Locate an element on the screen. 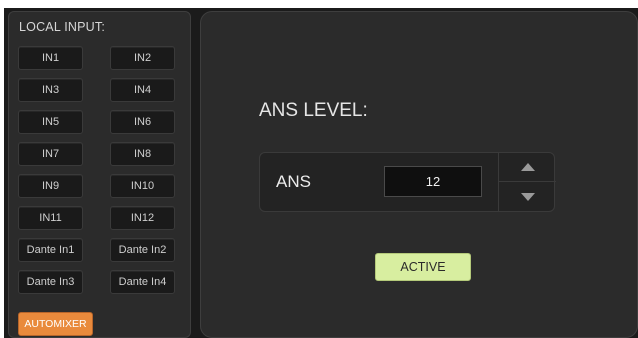 The height and width of the screenshot is (338, 638). chevron-up-icon is located at coordinates (527, 166).